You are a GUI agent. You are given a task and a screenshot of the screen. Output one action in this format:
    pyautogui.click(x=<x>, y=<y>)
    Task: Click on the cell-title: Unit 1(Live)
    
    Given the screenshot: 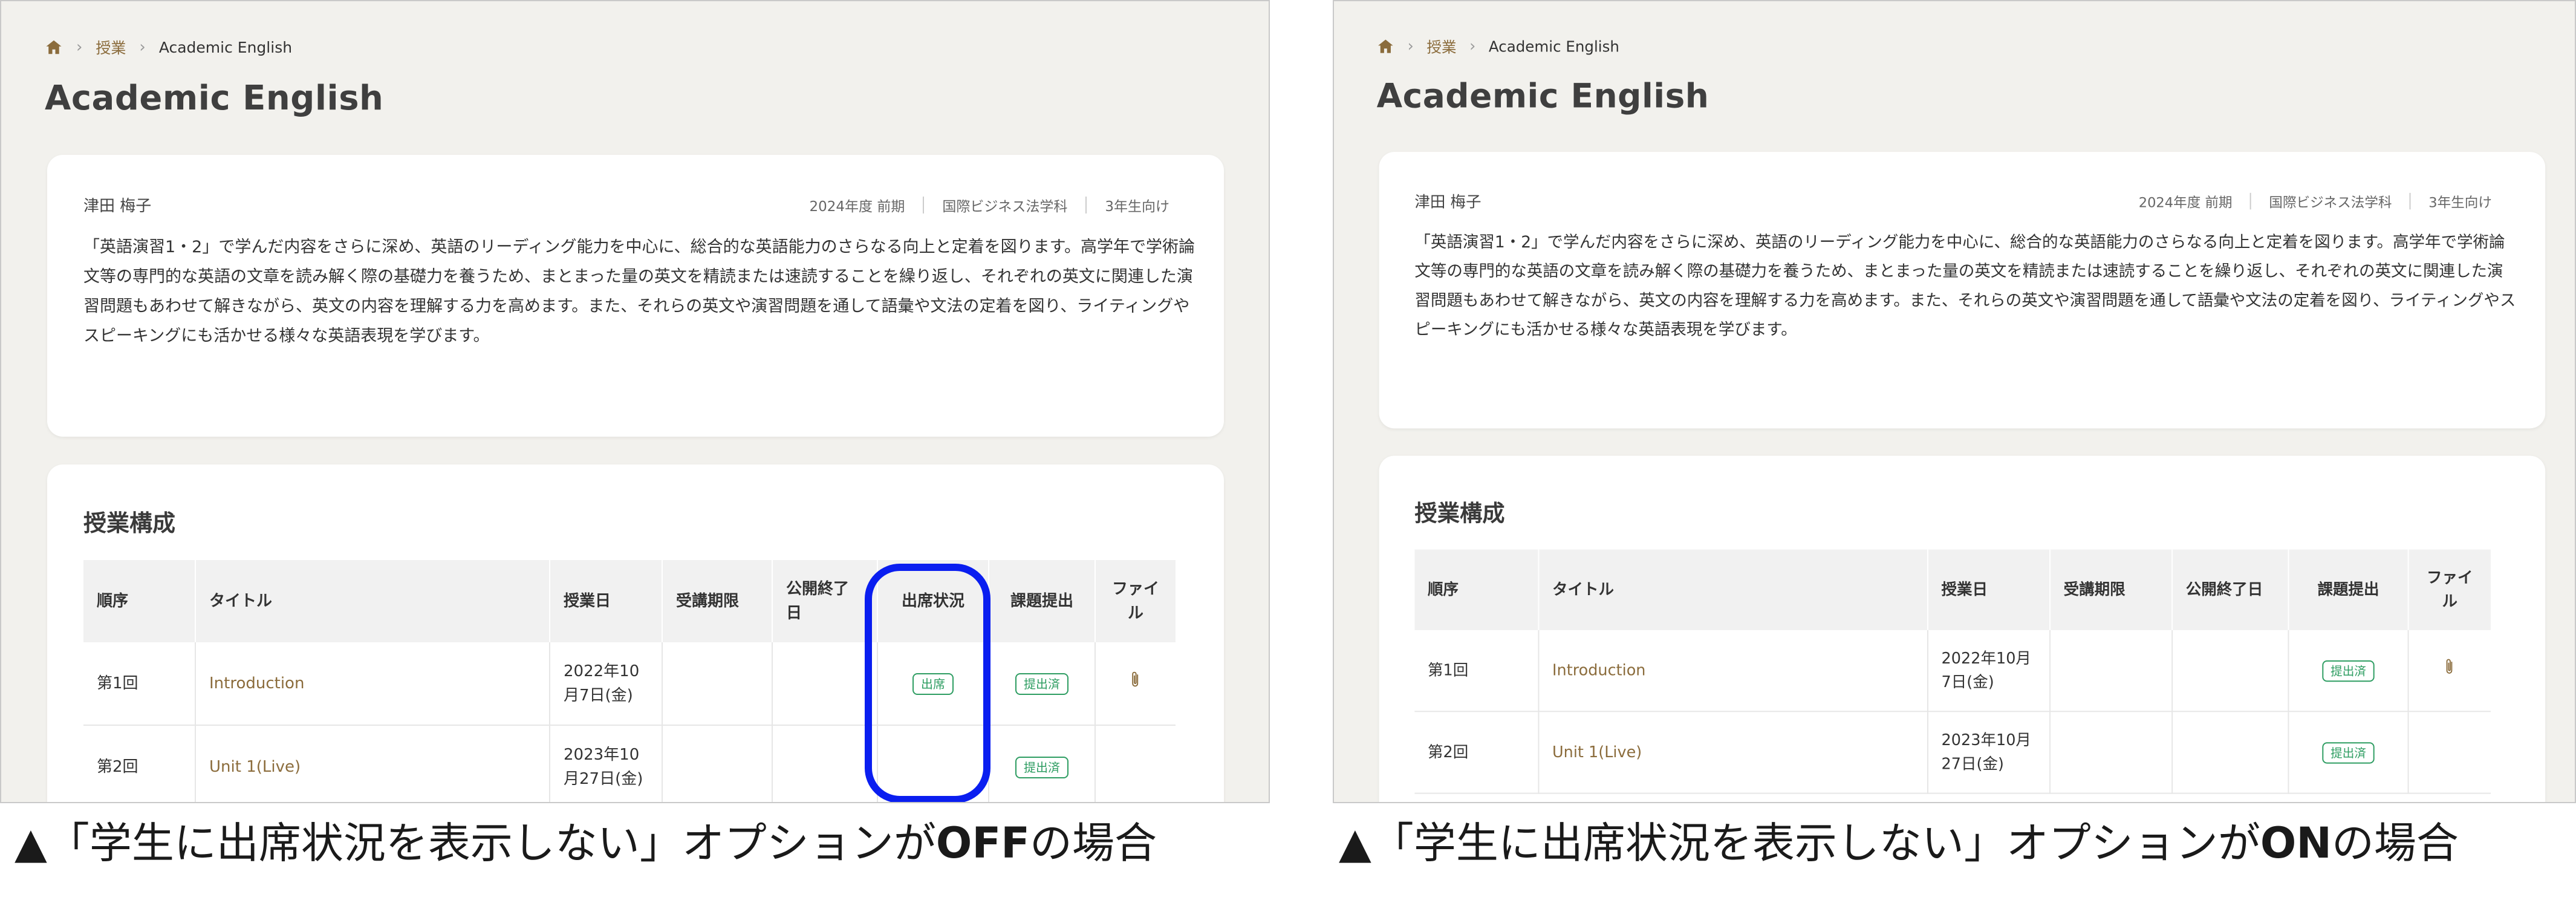 What is the action you would take?
    pyautogui.click(x=372, y=764)
    